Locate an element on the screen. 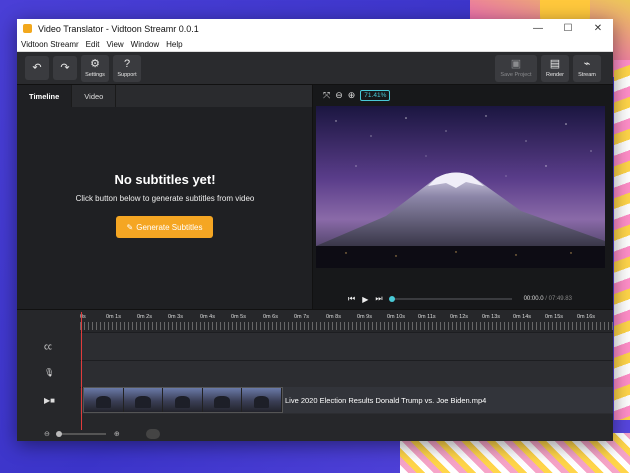 Image resolution: width=630 pixels, height=473 pixels. undo-icon: ↶ is located at coordinates (37, 67).